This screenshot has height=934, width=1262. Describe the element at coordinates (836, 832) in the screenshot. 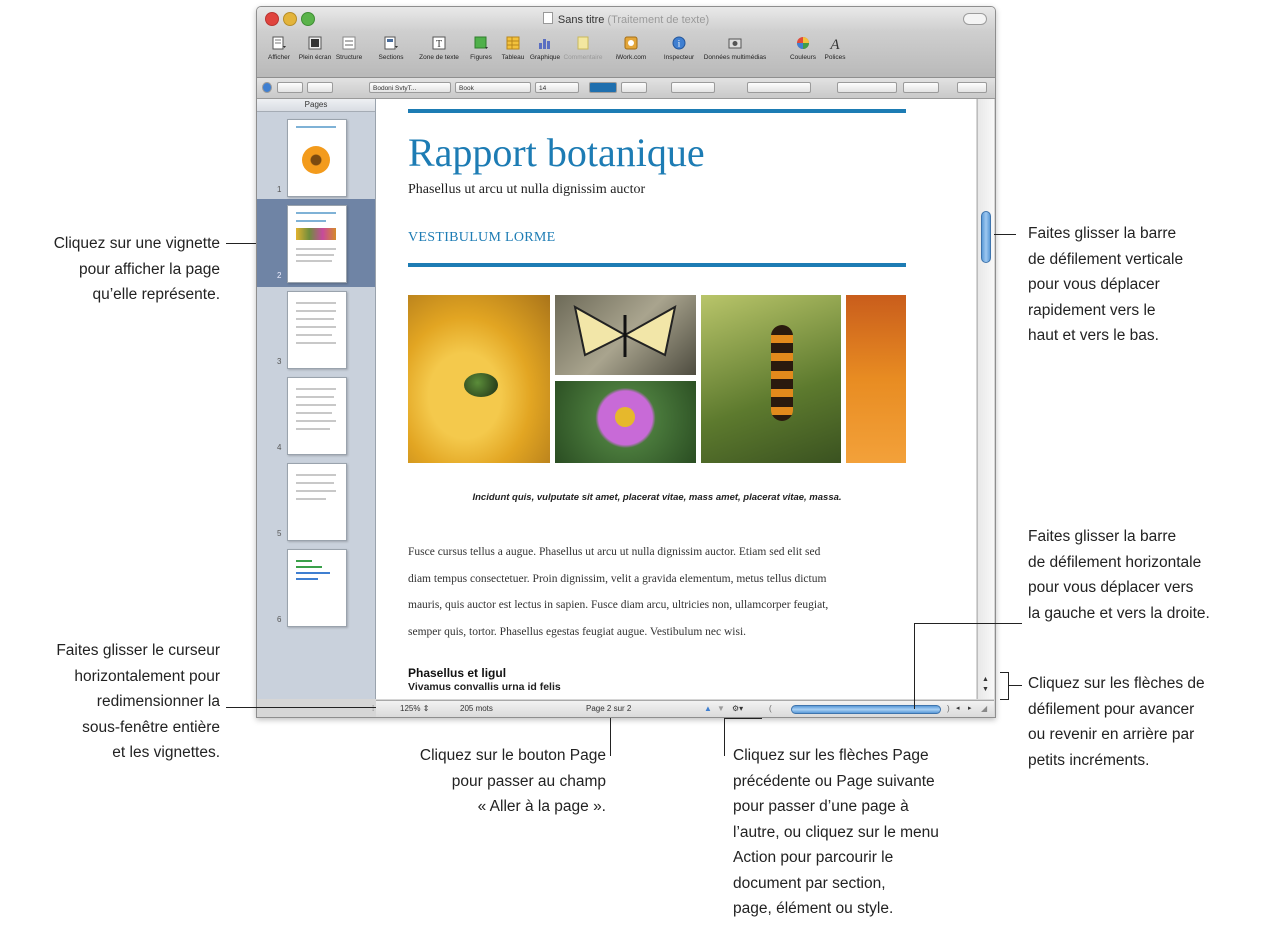

I see `annotation-line: l’autre, ou cliquez sur le menu` at that location.